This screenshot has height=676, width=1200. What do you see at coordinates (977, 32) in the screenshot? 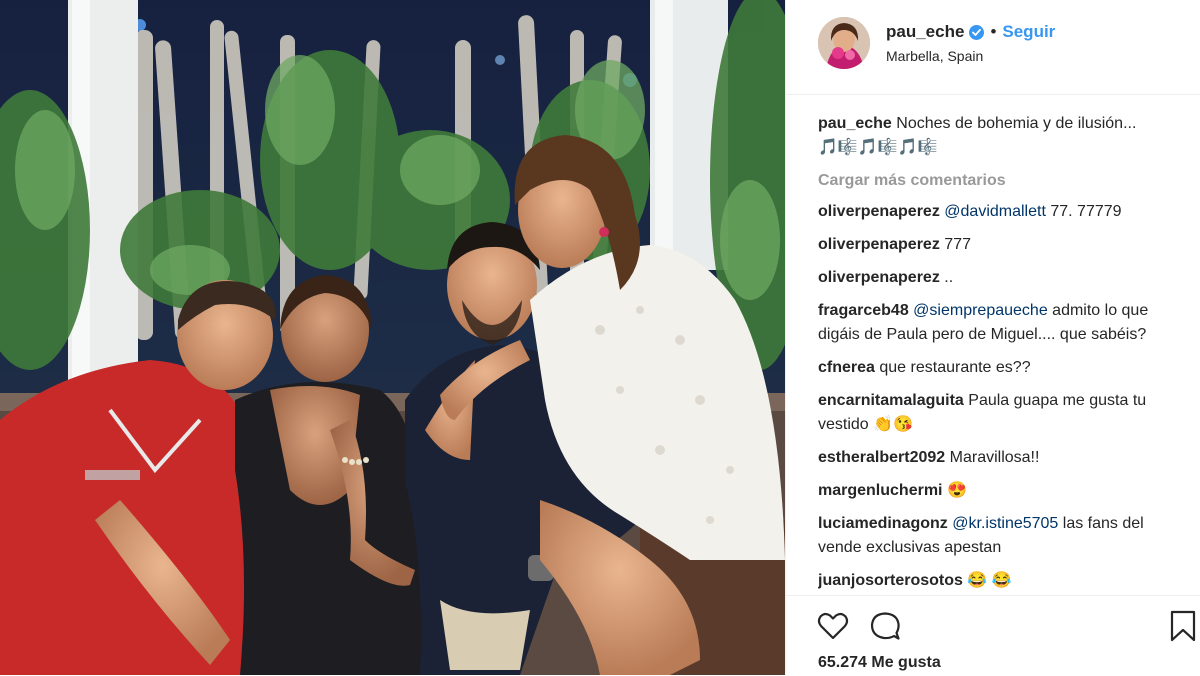
I see `verified-badge-icon` at bounding box center [977, 32].